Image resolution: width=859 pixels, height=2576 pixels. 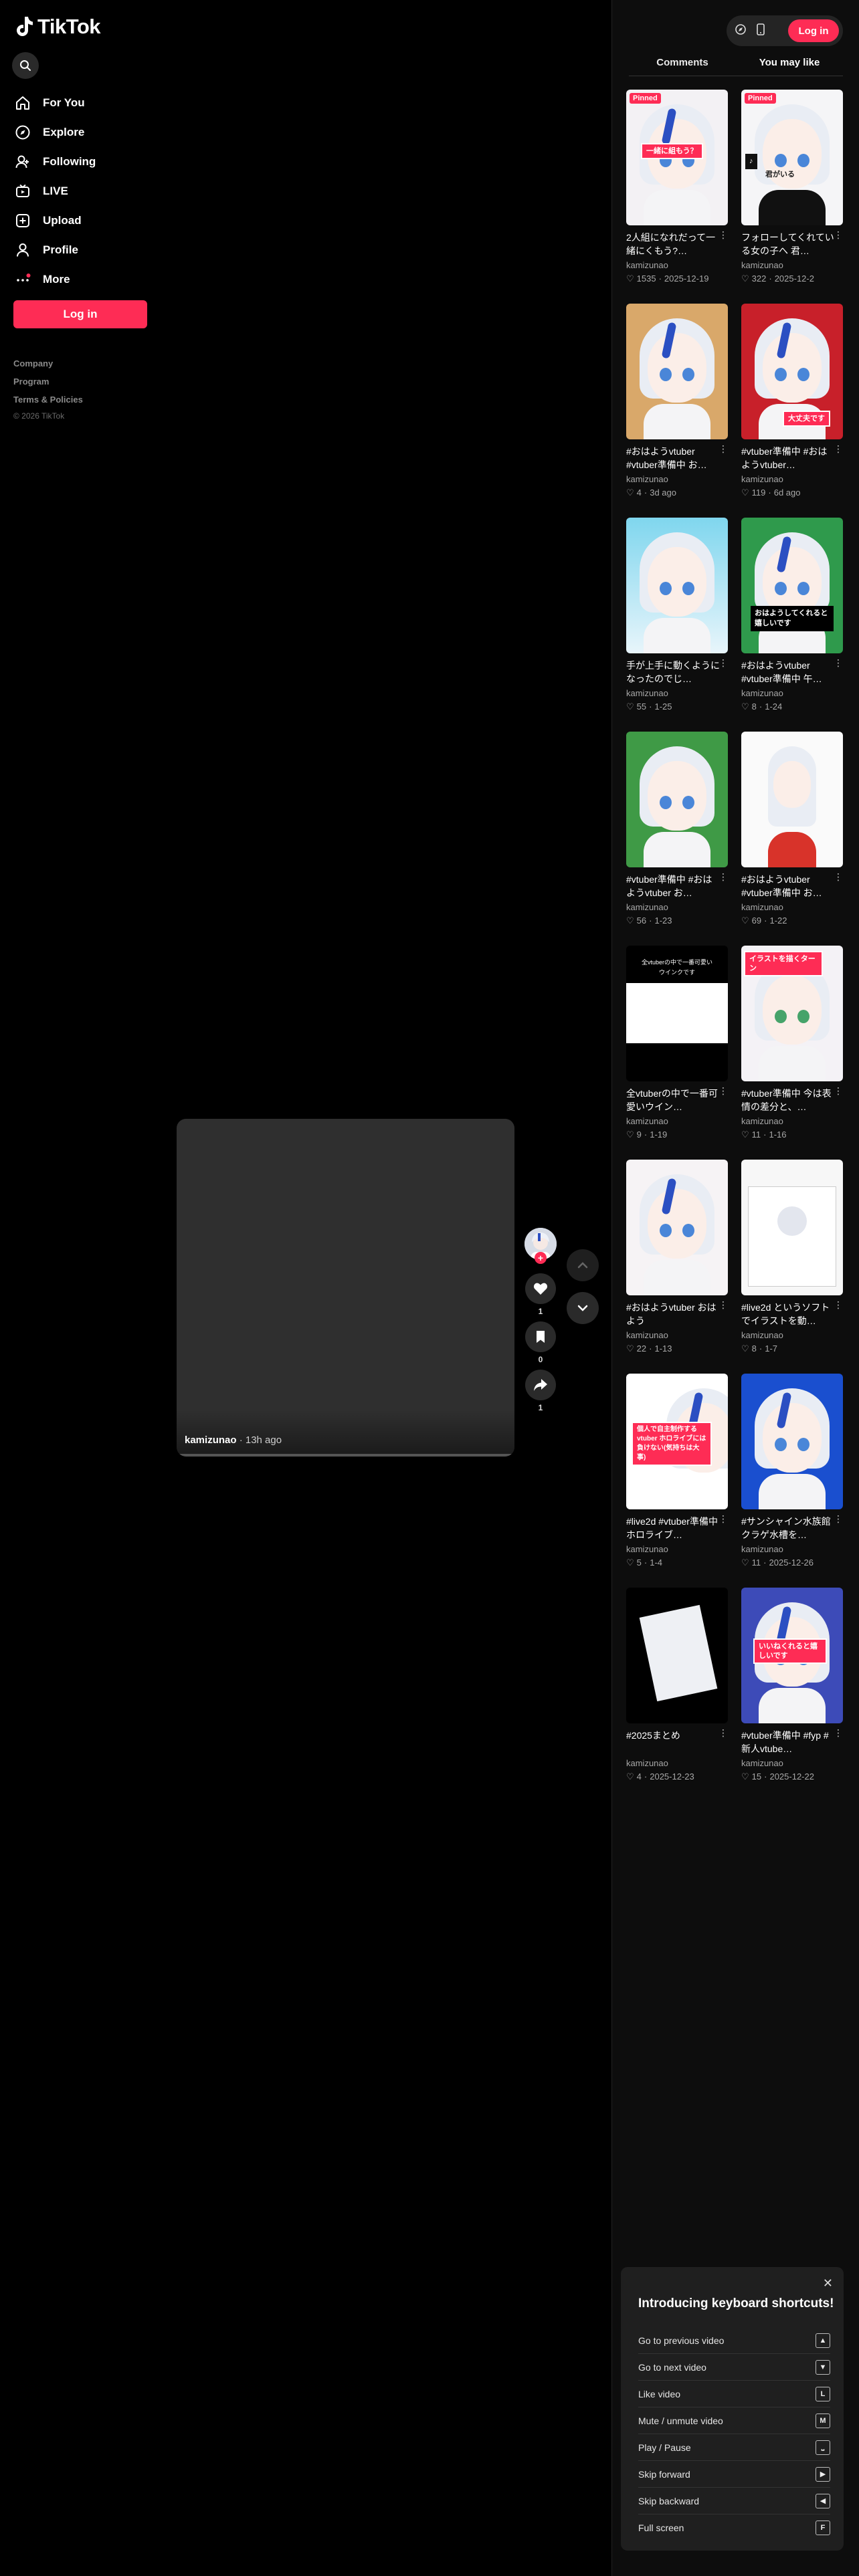 What do you see at coordinates (760, 31) in the screenshot?
I see `device-icon` at bounding box center [760, 31].